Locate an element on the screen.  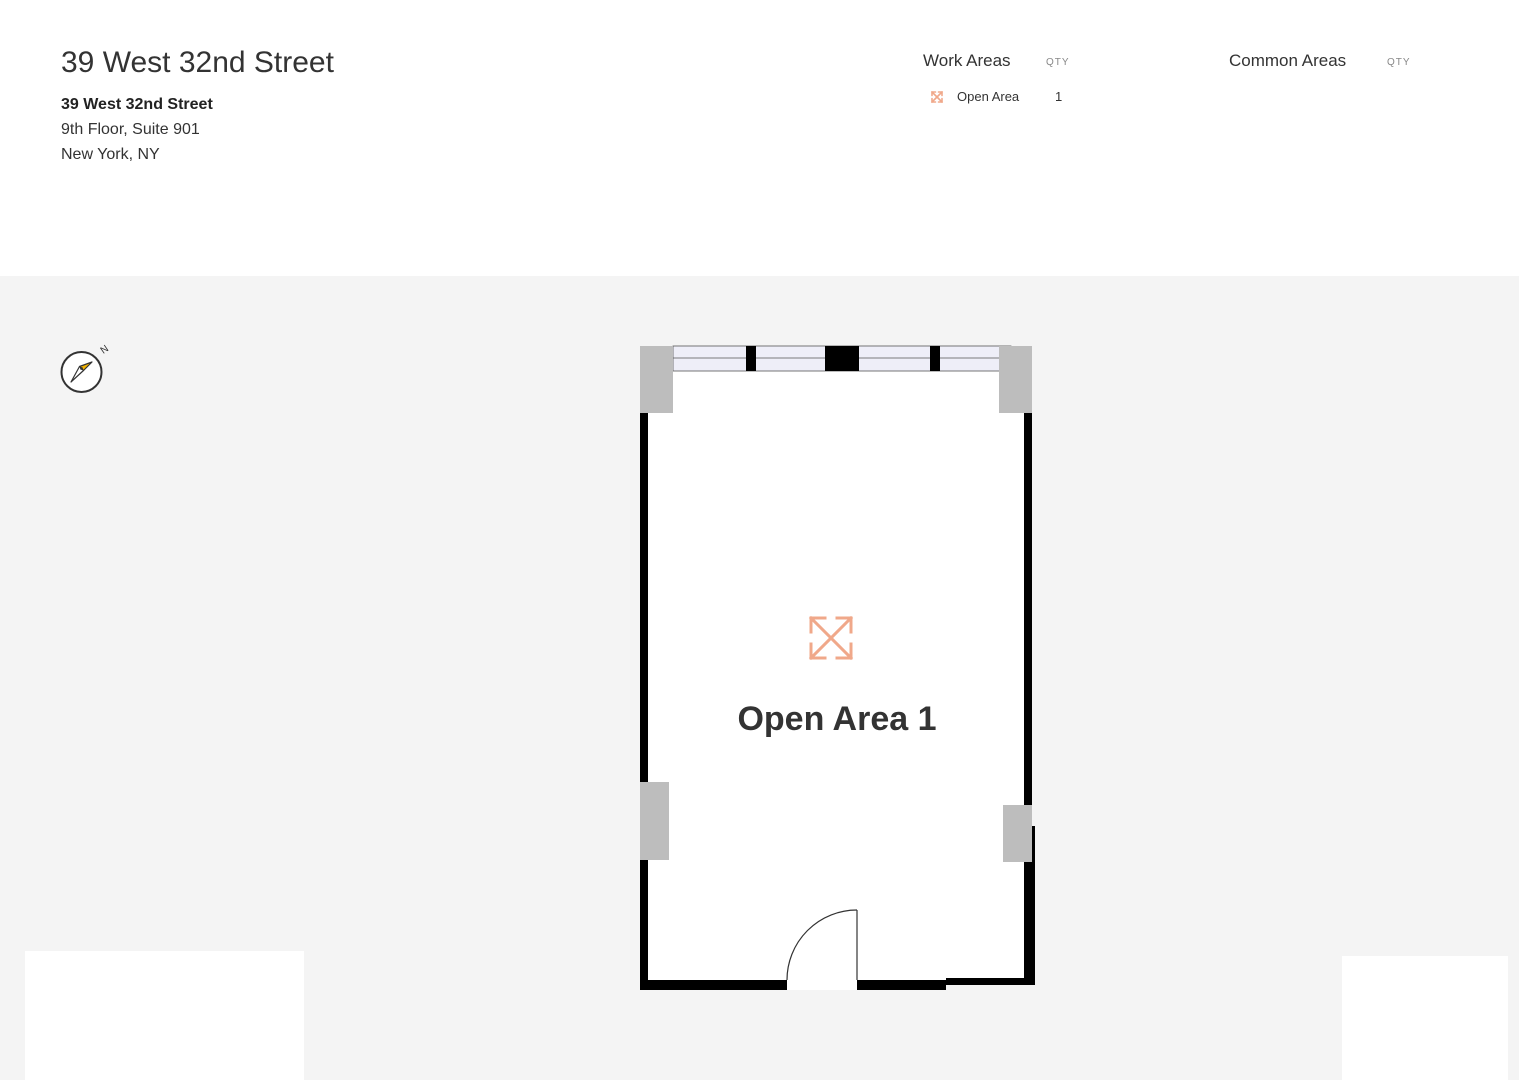
column-top-left is located at coordinates (656, 379).